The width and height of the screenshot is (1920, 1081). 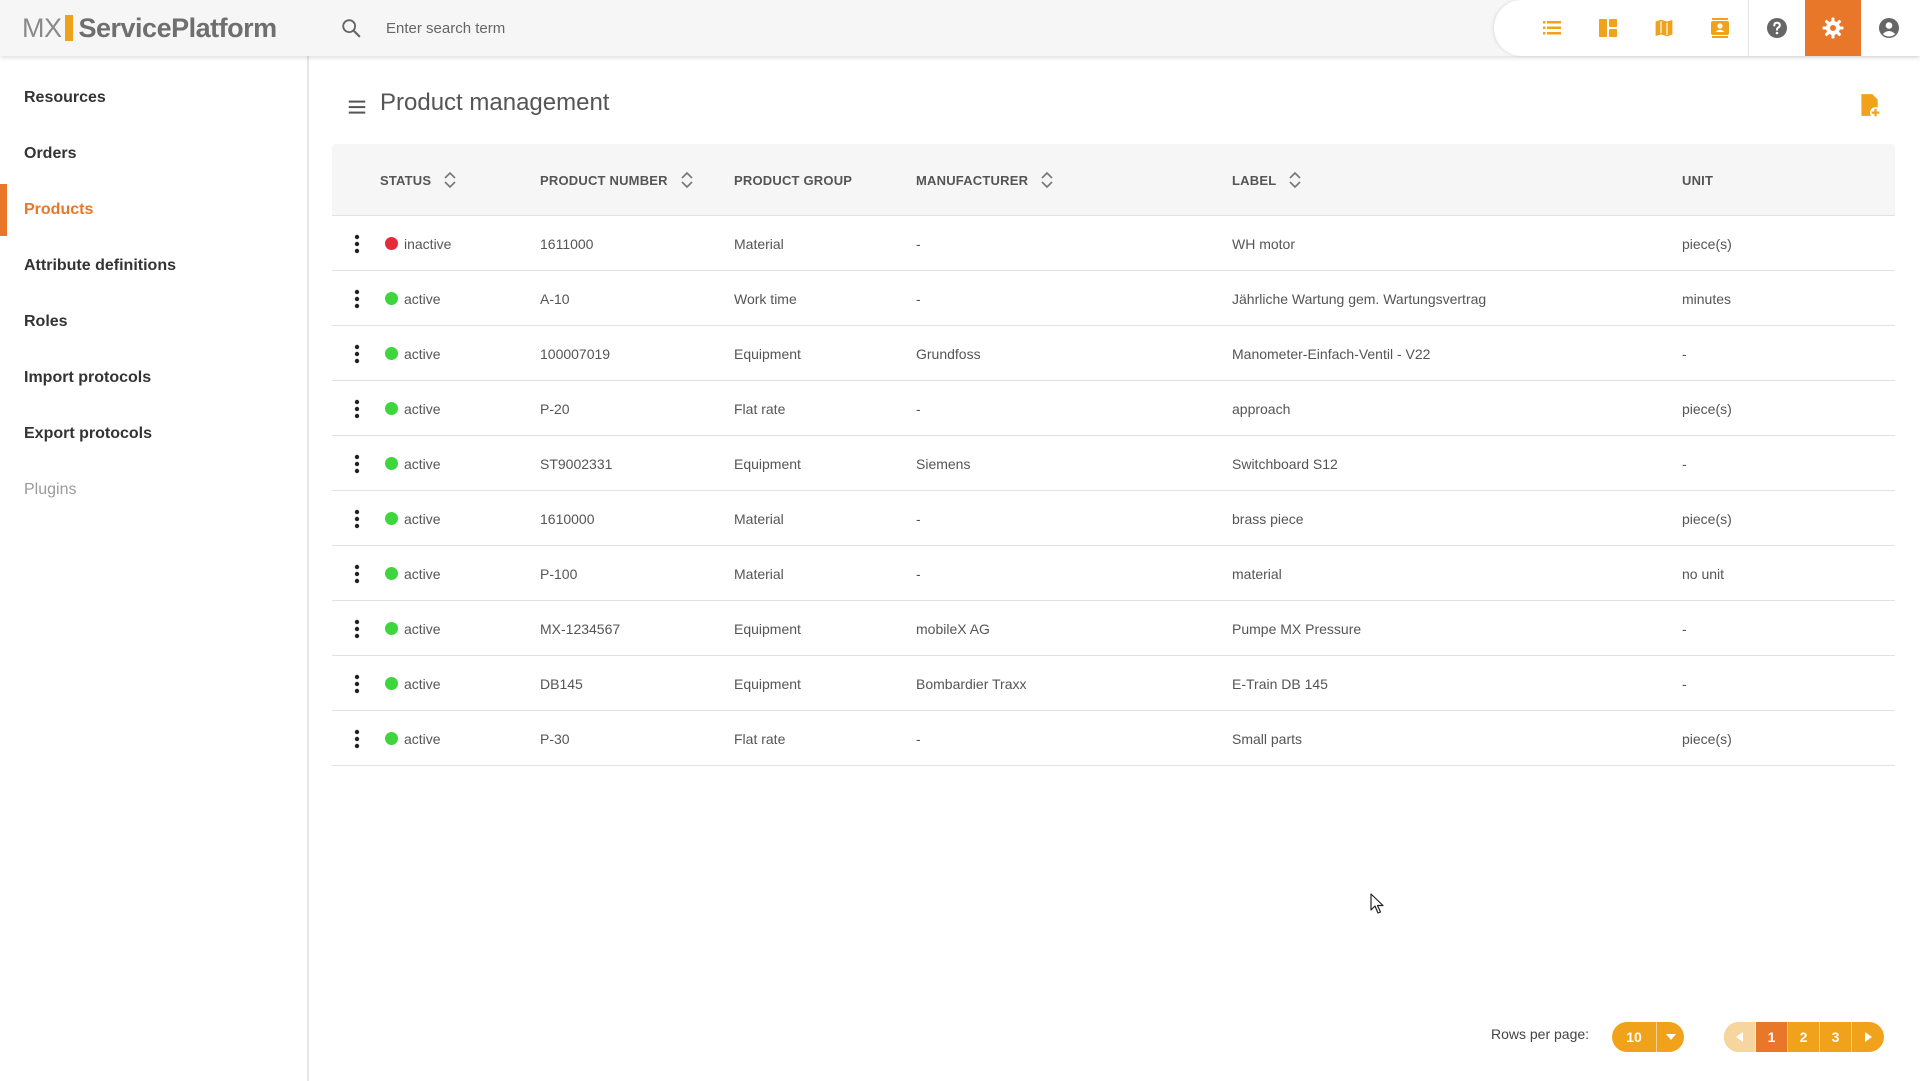 I want to click on page-button-3: 3, so click(x=1836, y=1037).